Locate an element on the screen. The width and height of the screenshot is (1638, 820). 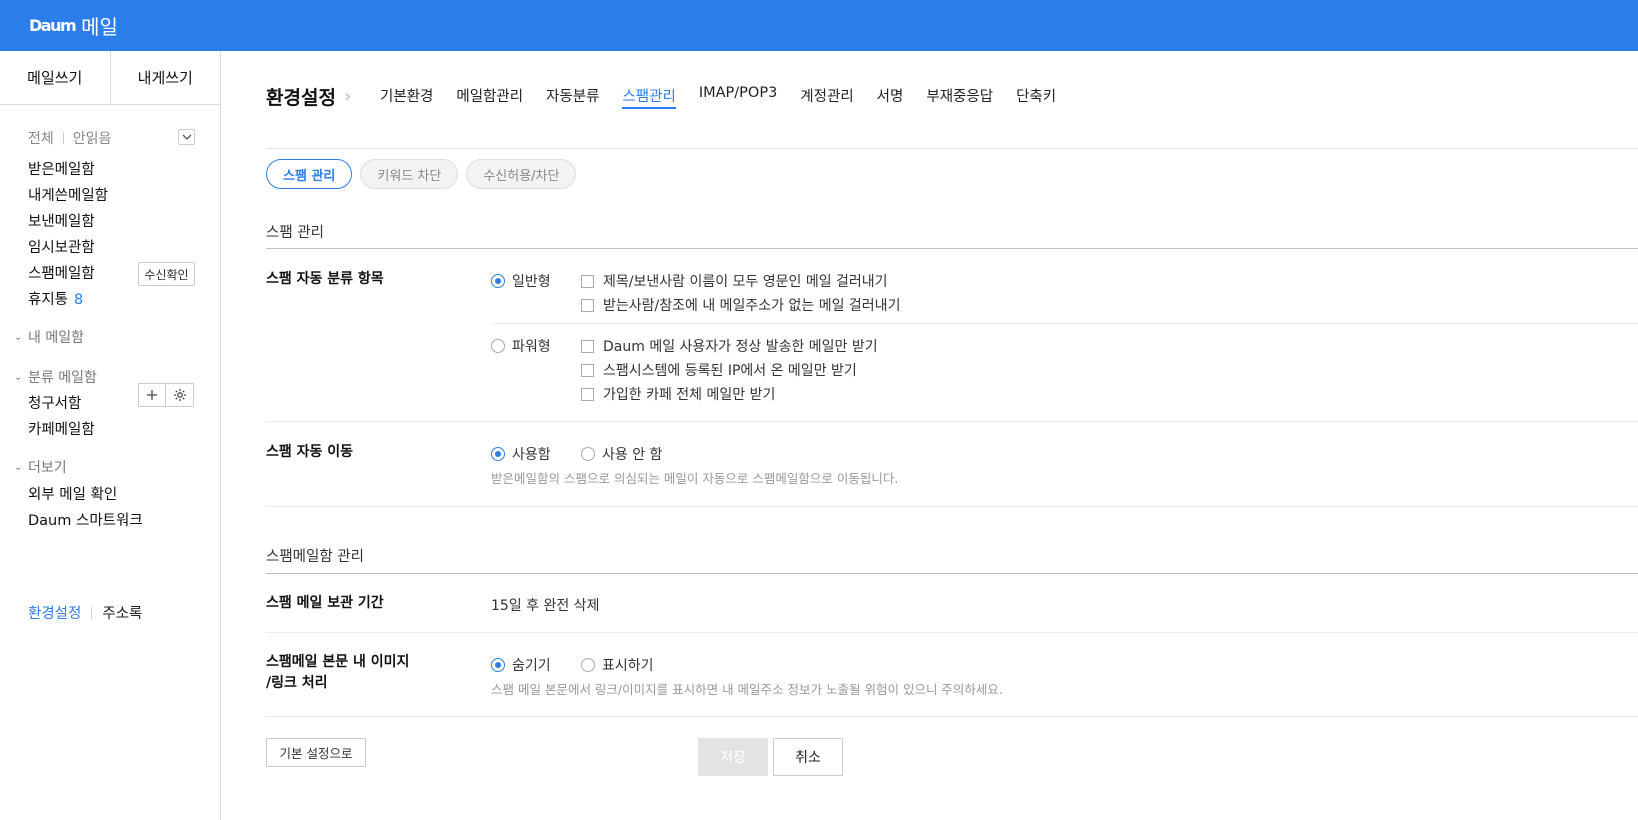
radio-label: 일반형 is located at coordinates (531, 282).